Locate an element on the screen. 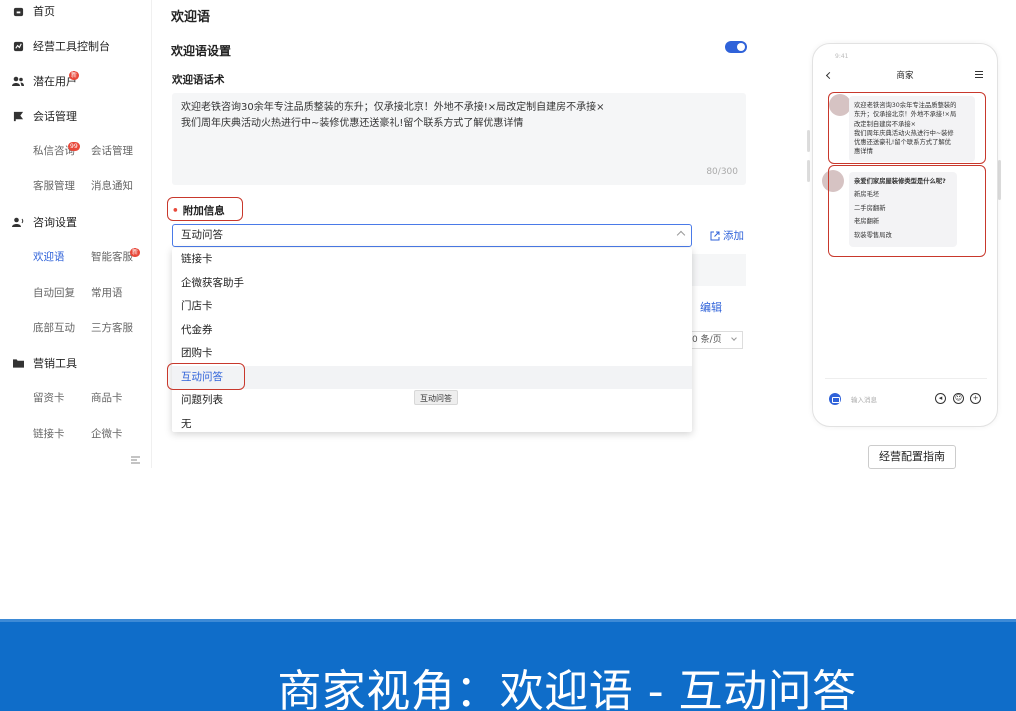 The width and height of the screenshot is (1016, 711). chevron-down-icon is located at coordinates (734, 338).